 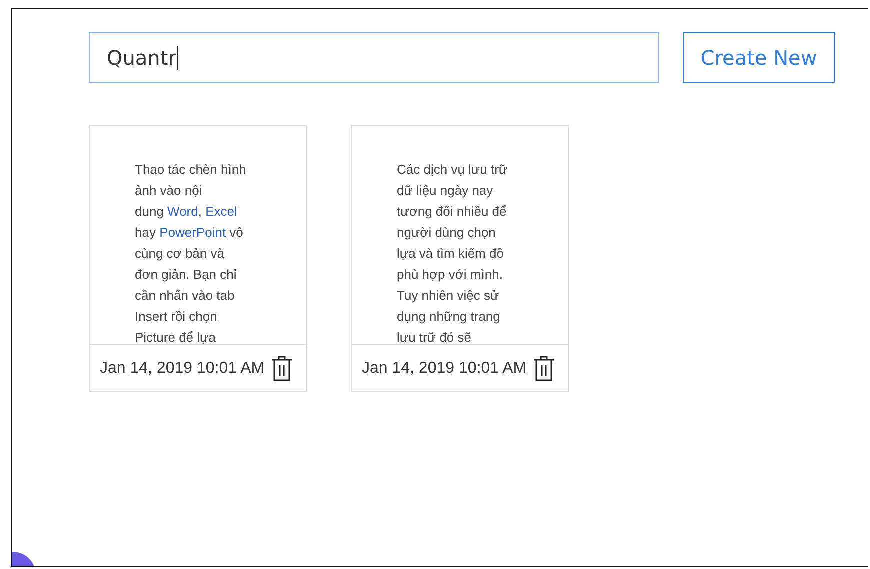 I want to click on search-text: Quantr, so click(x=141, y=58).